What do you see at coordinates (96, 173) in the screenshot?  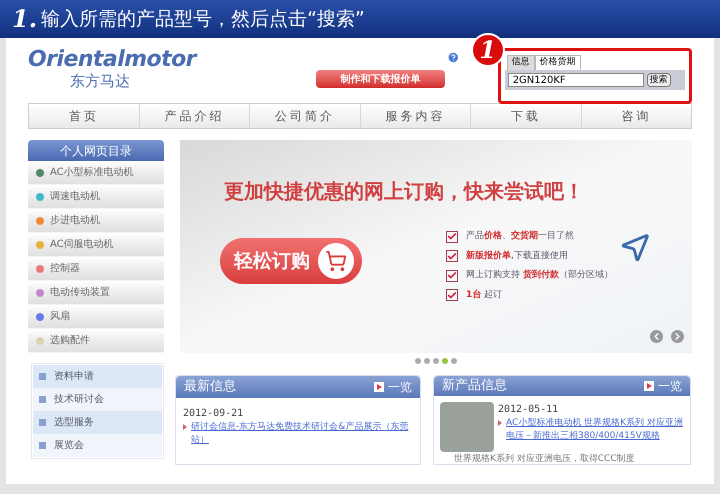 I see `sidebar-item: AC小型标准电动机` at bounding box center [96, 173].